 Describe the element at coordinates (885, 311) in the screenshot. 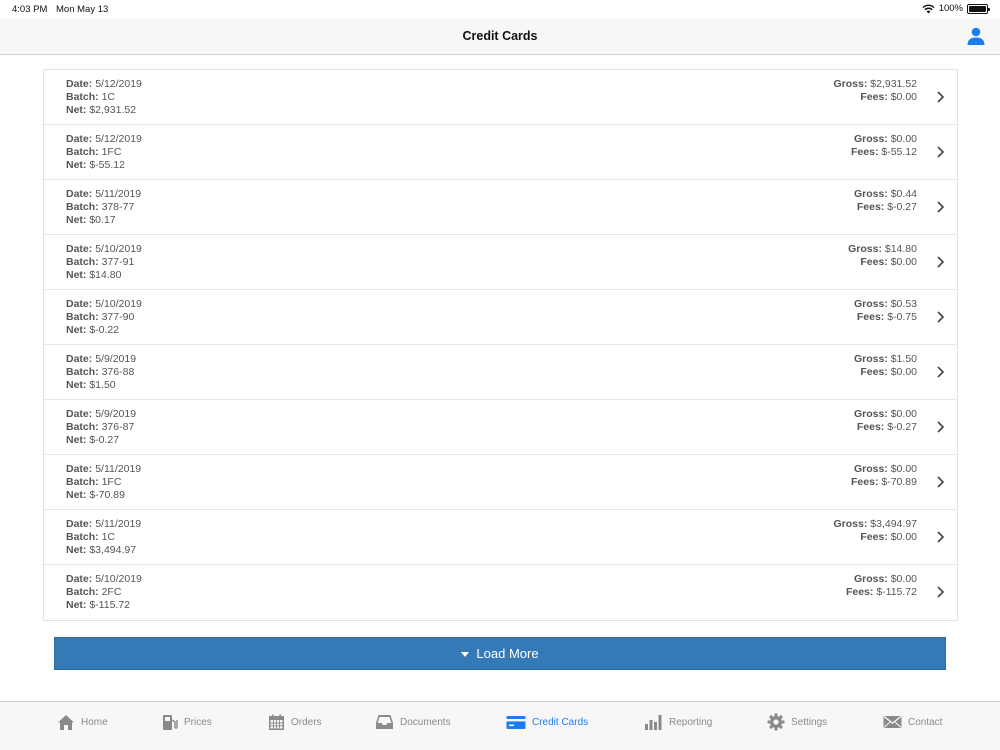

I see `row-amounts: Gross: $0.53 Fees: $-0.75` at that location.